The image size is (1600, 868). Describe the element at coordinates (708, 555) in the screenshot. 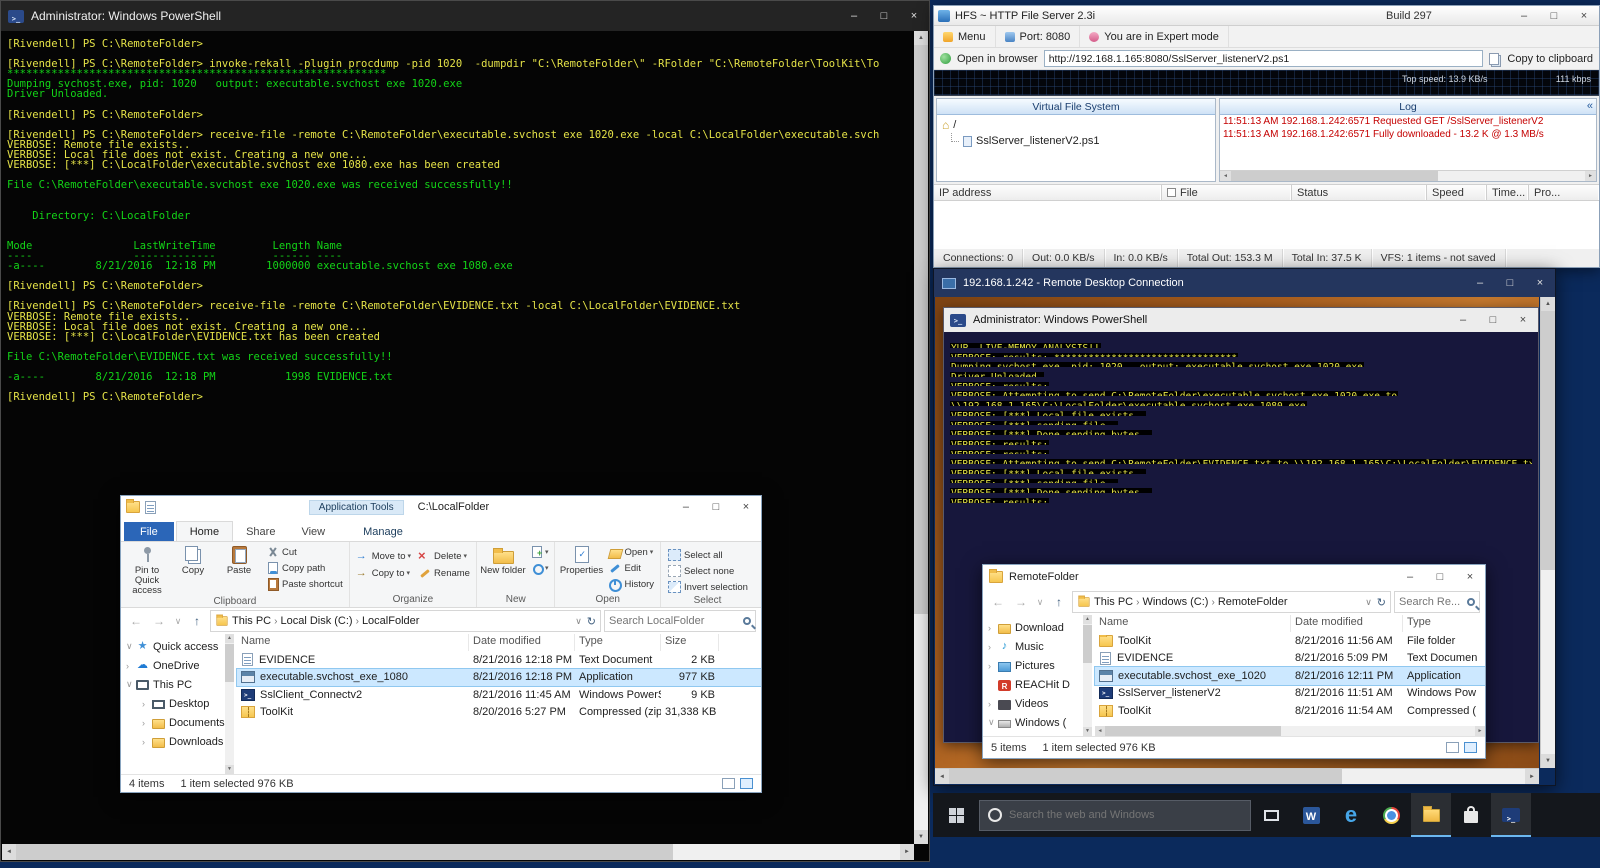

I see `select-all-button: Select all` at that location.